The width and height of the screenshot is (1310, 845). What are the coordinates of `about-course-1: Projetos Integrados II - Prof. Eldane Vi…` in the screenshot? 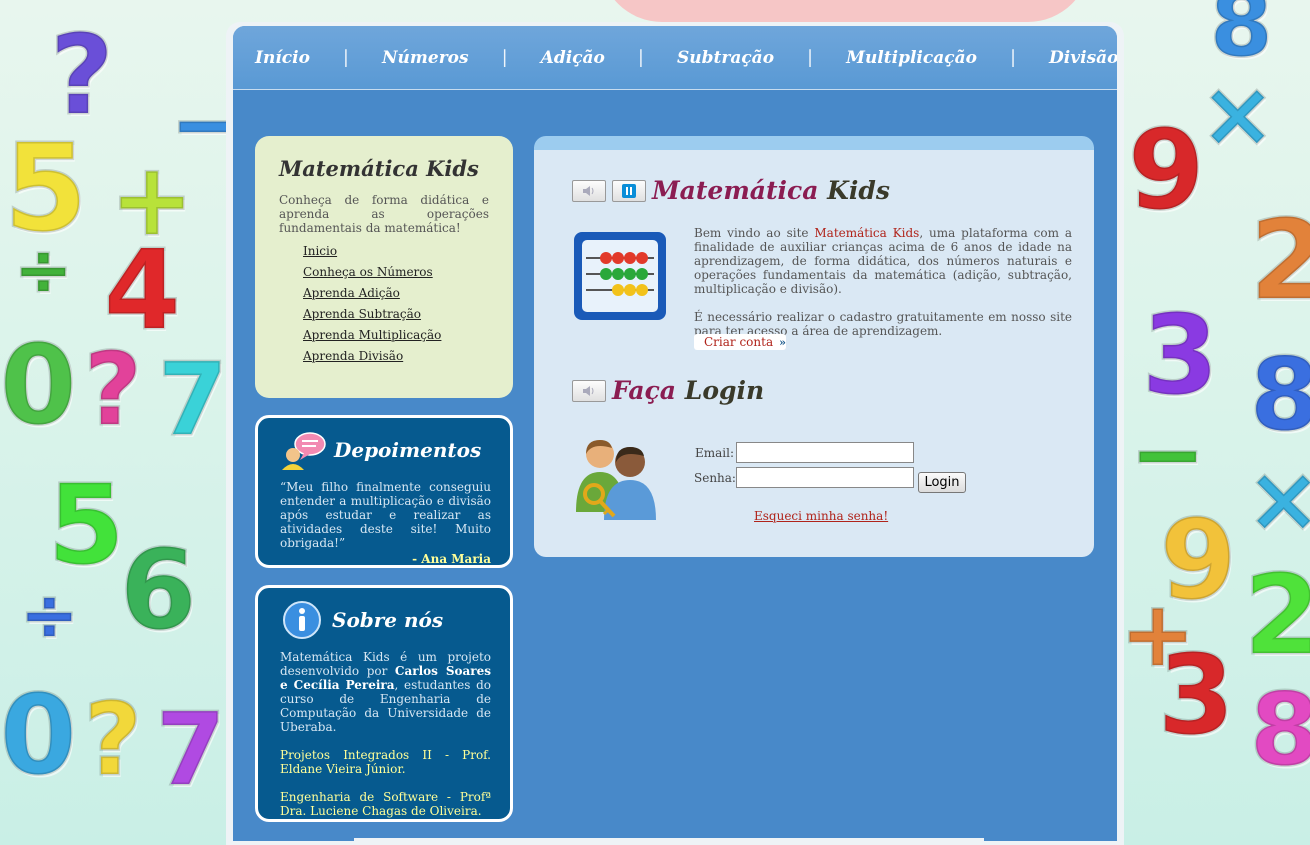 It's located at (385, 762).